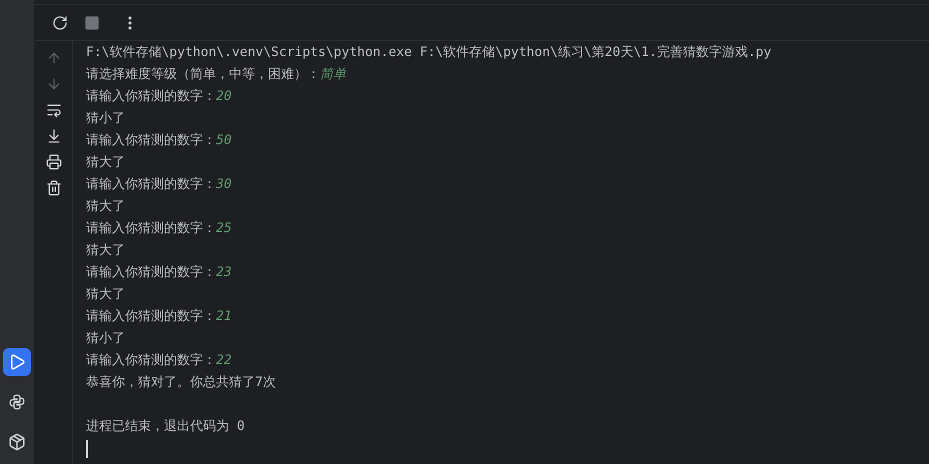  I want to click on python-icon, so click(17, 402).